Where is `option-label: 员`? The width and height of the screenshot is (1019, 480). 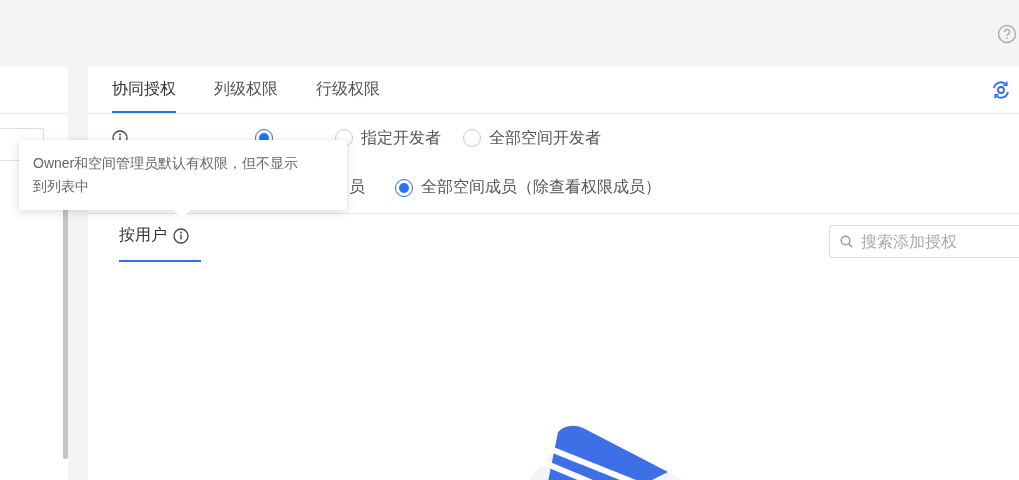
option-label: 员 is located at coordinates (357, 187).